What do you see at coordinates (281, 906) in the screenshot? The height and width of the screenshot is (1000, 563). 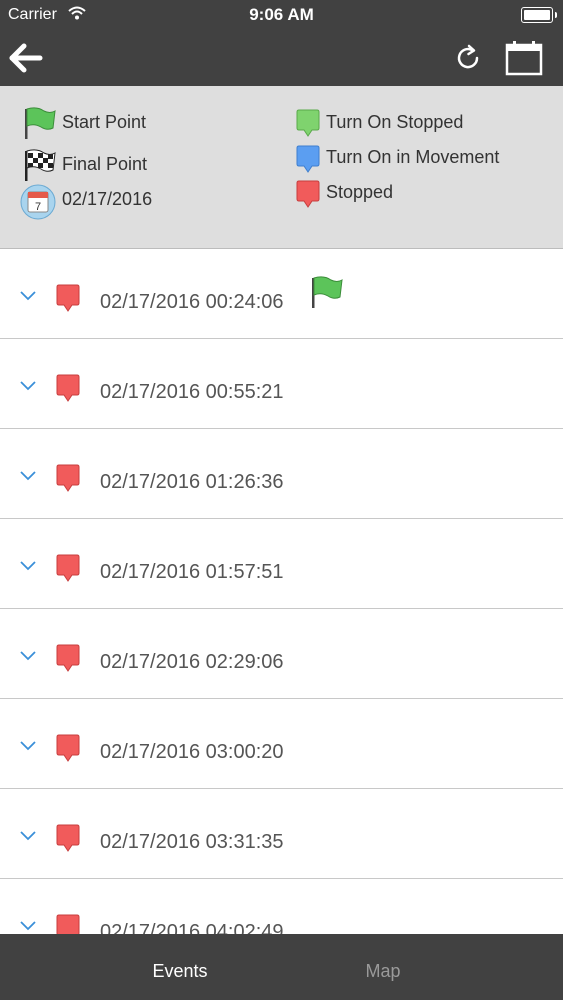 I see `event-row: 02/17/2016 04:02:49` at bounding box center [281, 906].